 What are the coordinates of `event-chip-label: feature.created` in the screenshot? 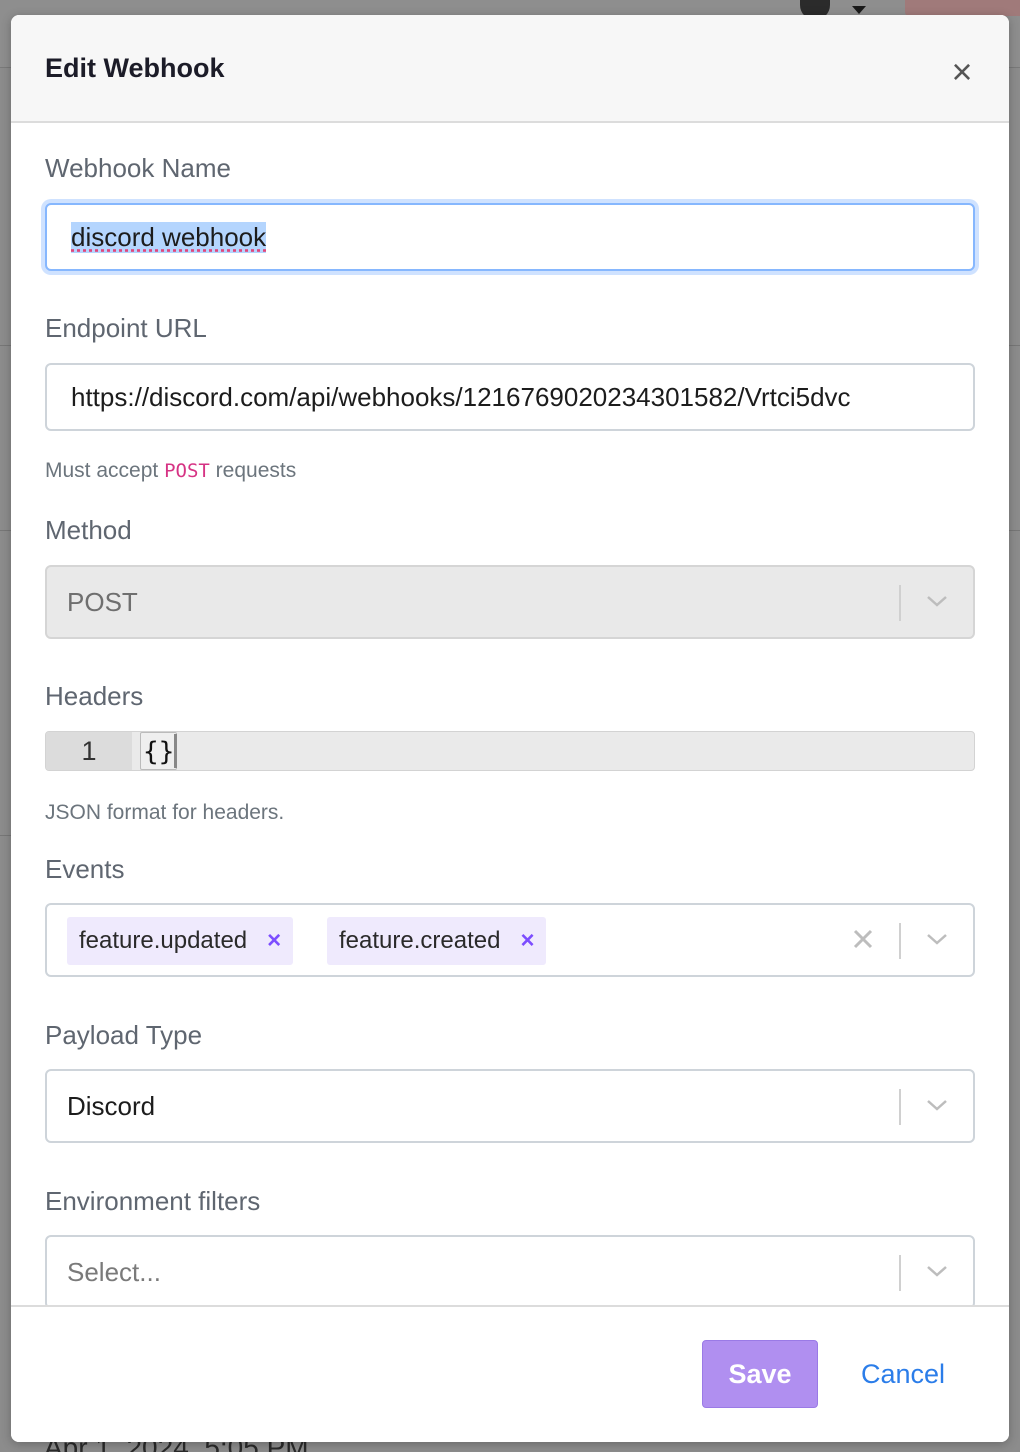 It's located at (420, 940).